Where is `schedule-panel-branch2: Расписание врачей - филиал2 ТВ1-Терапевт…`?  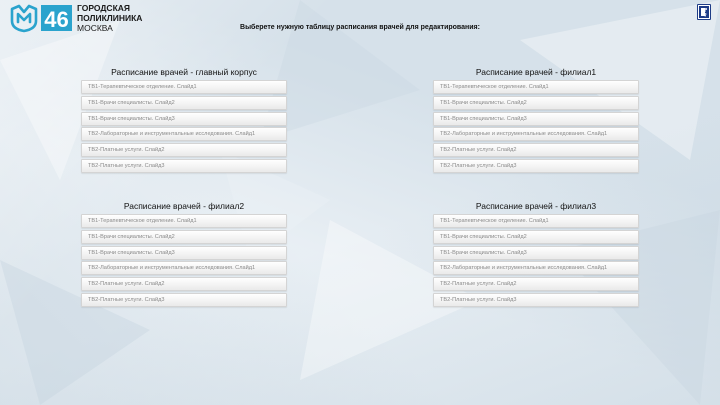 schedule-panel-branch2: Расписание врачей - филиал2 ТВ1-Терапевт… is located at coordinates (184, 254).